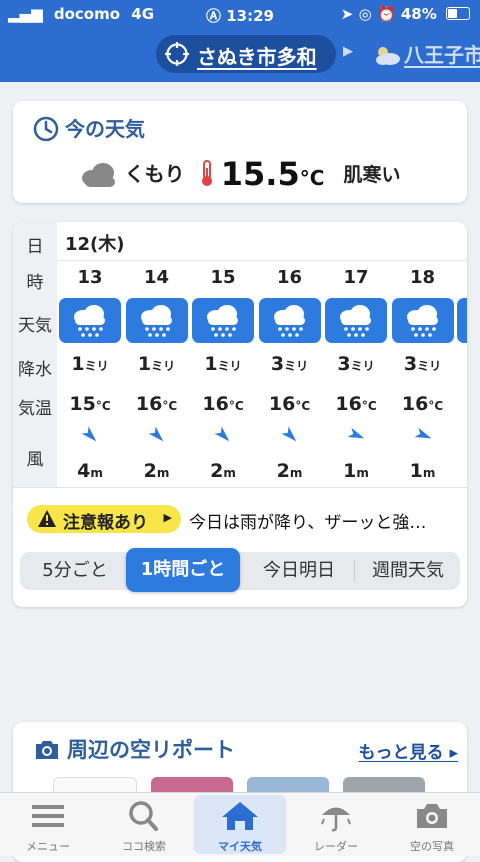  What do you see at coordinates (104, 519) in the screenshot?
I see `alert-badge: 注意報あり ▶` at bounding box center [104, 519].